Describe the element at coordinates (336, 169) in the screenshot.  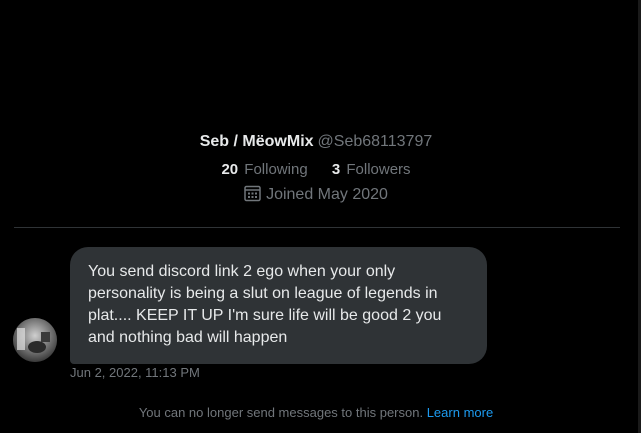
I see `followers-count: 3` at that location.